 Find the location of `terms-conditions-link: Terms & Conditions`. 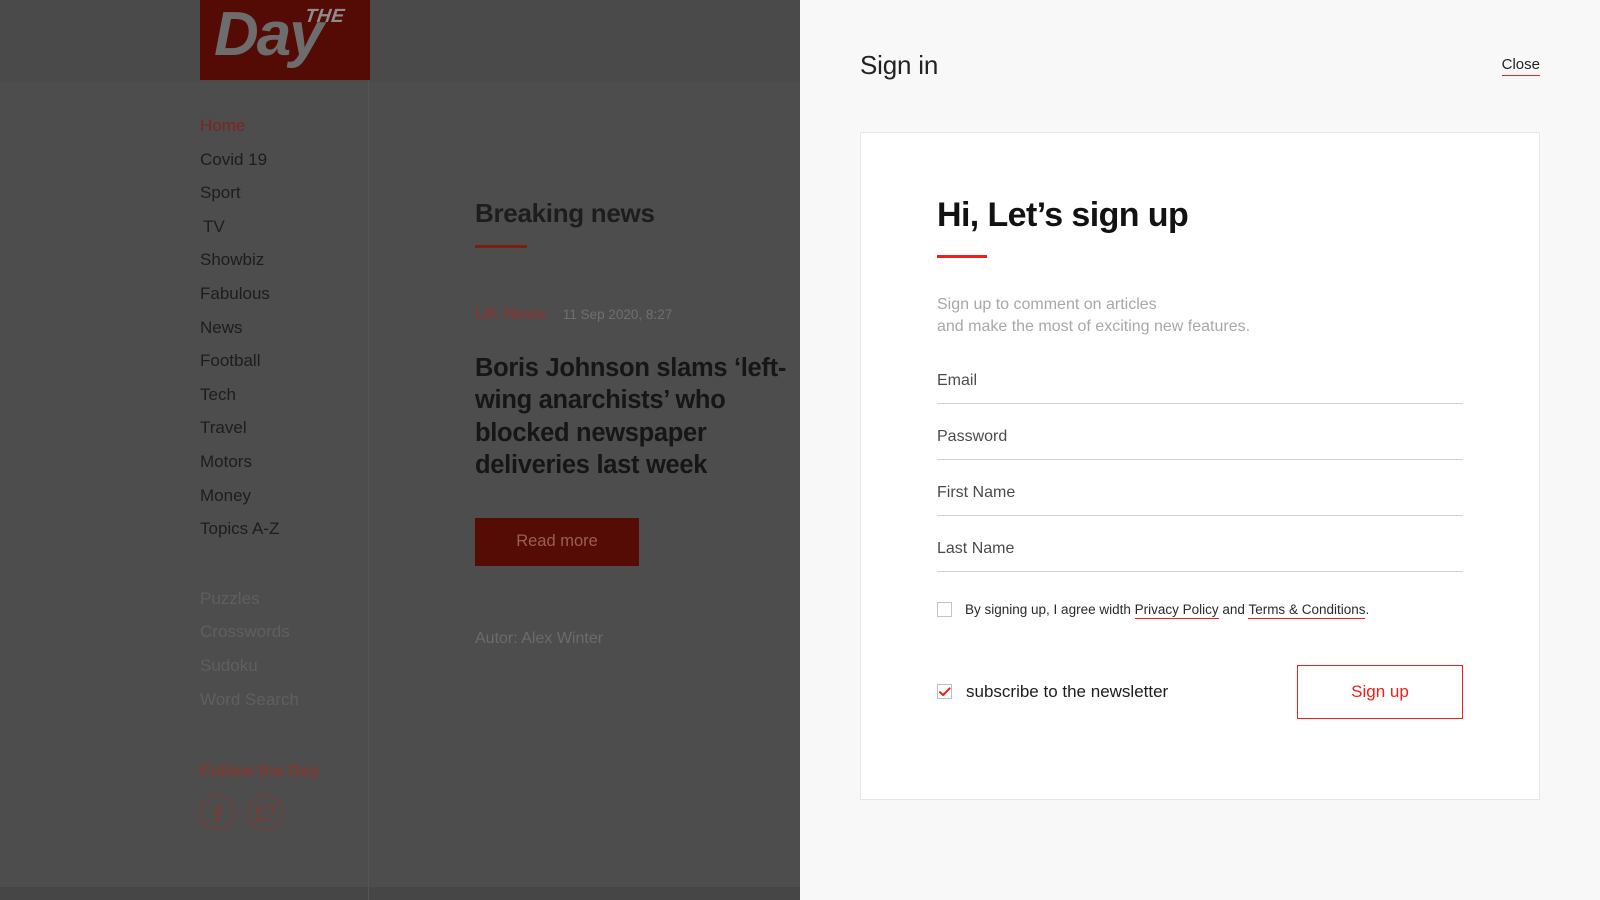

terms-conditions-link: Terms & Conditions is located at coordinates (1307, 610).